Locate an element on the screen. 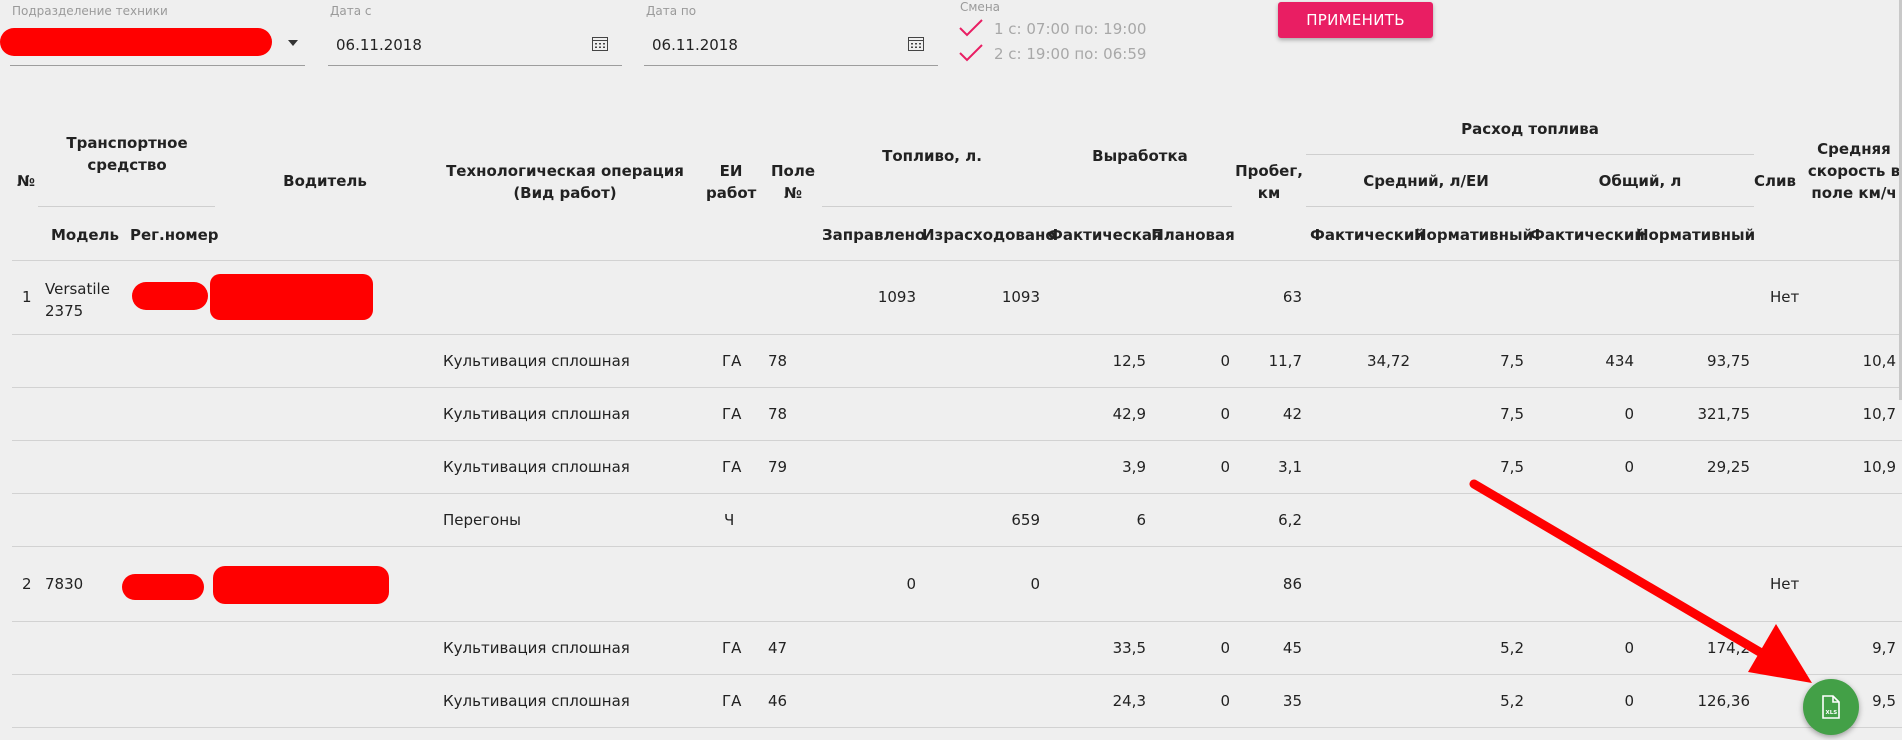  tot-norm-value: 321,75 is located at coordinates (1724, 414).